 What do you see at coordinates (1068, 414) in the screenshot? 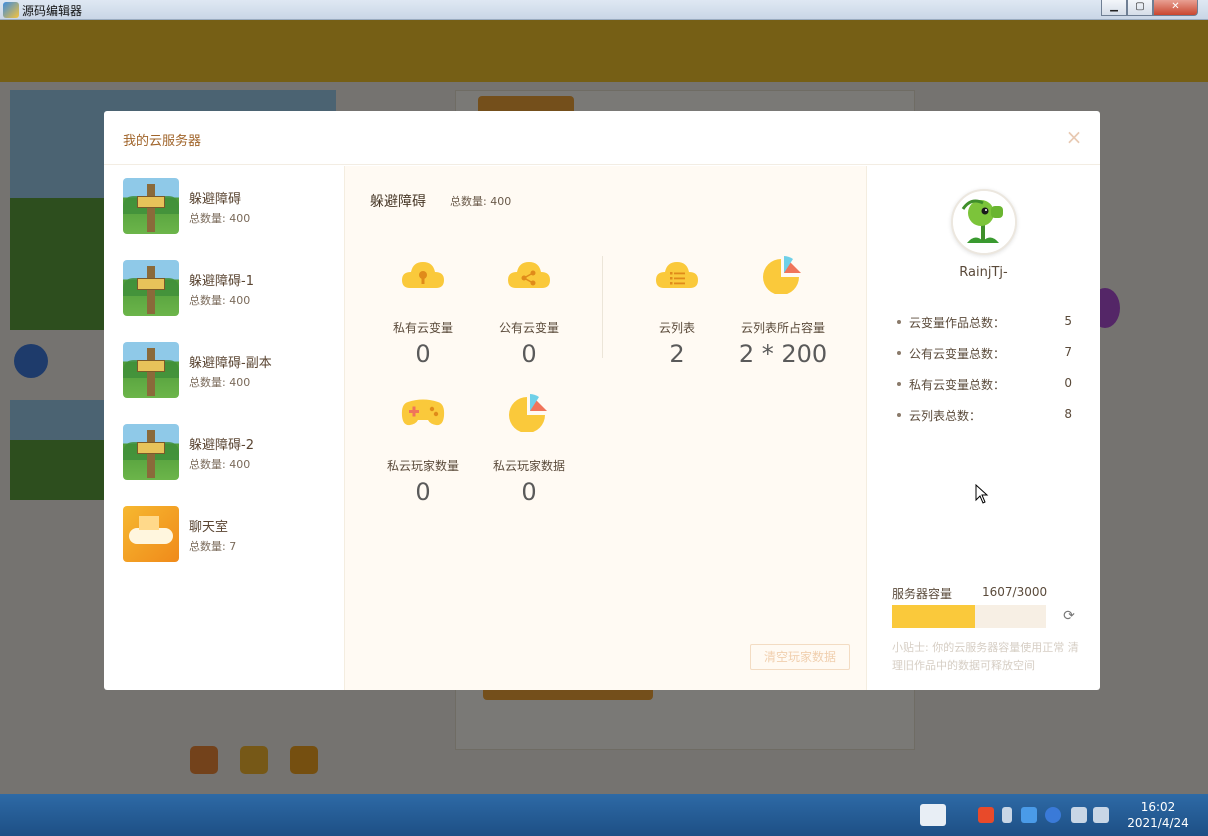
I see `summary-value: 8` at bounding box center [1068, 414].